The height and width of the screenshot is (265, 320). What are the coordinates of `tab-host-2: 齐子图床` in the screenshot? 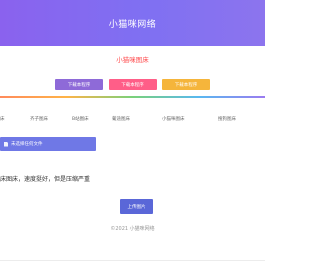 It's located at (39, 120).